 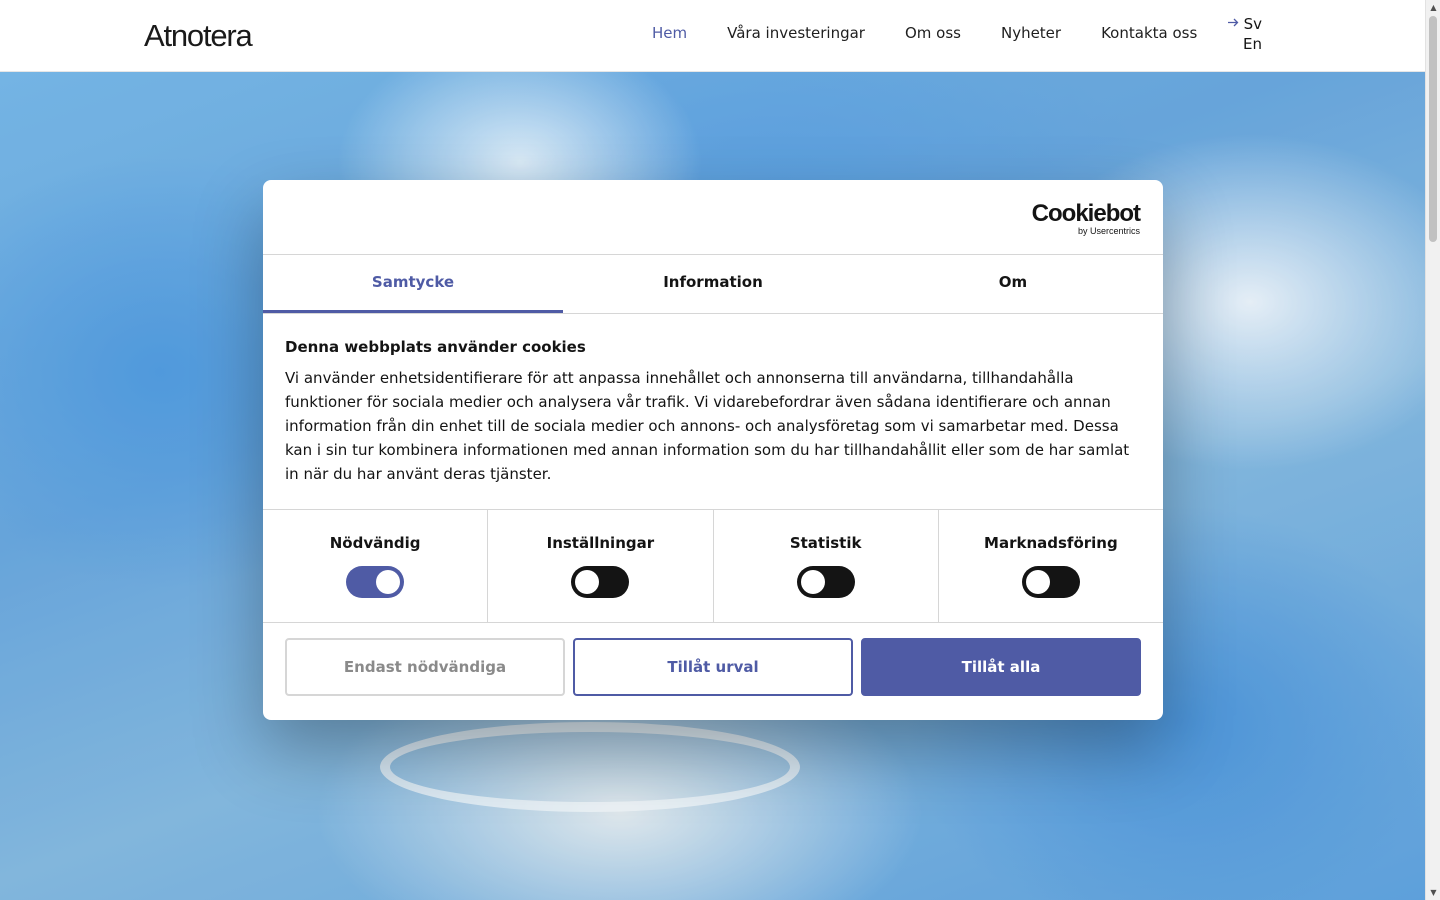 What do you see at coordinates (796, 33) in the screenshot?
I see `nav-item-investeringar: Våra investeringar` at bounding box center [796, 33].